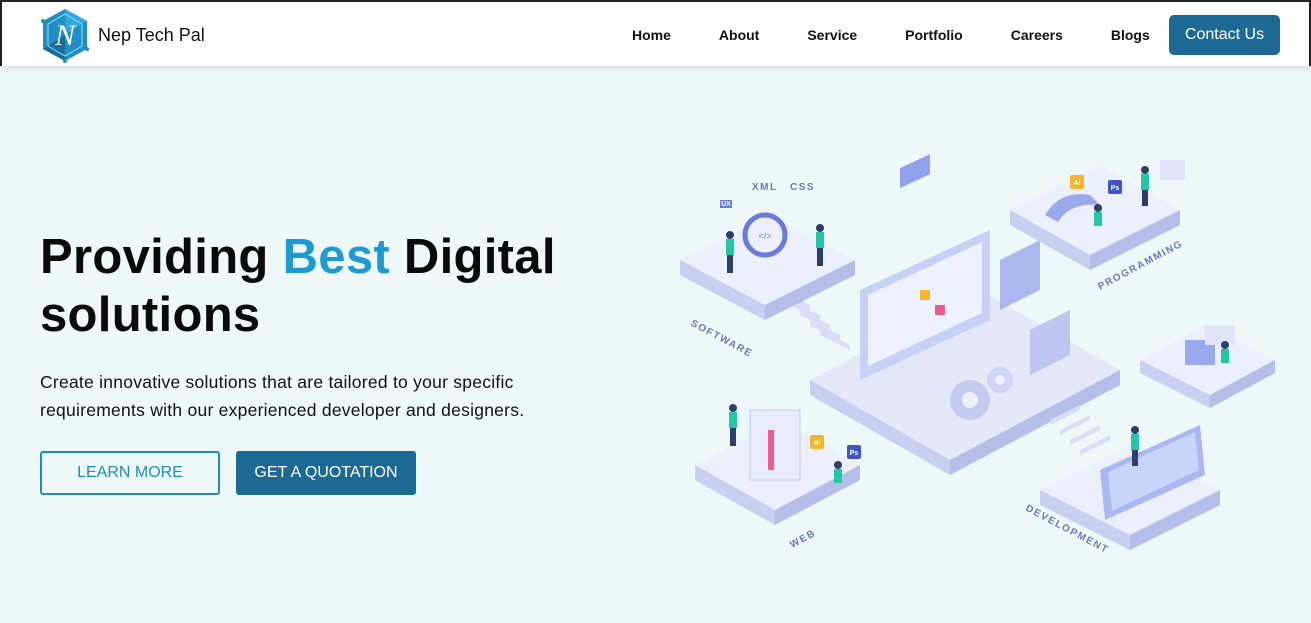 This screenshot has width=1311, height=623. I want to click on ai-tag: Ai, so click(1077, 183).